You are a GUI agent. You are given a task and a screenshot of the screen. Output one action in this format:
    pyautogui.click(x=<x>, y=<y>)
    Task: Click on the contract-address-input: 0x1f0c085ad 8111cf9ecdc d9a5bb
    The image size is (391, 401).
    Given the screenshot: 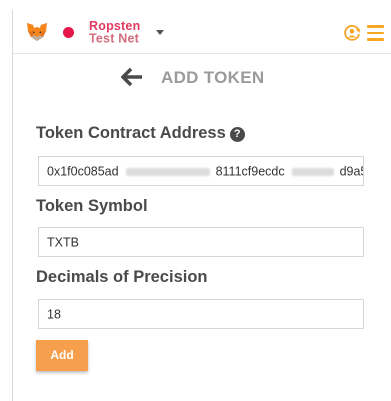 What is the action you would take?
    pyautogui.click(x=201, y=171)
    